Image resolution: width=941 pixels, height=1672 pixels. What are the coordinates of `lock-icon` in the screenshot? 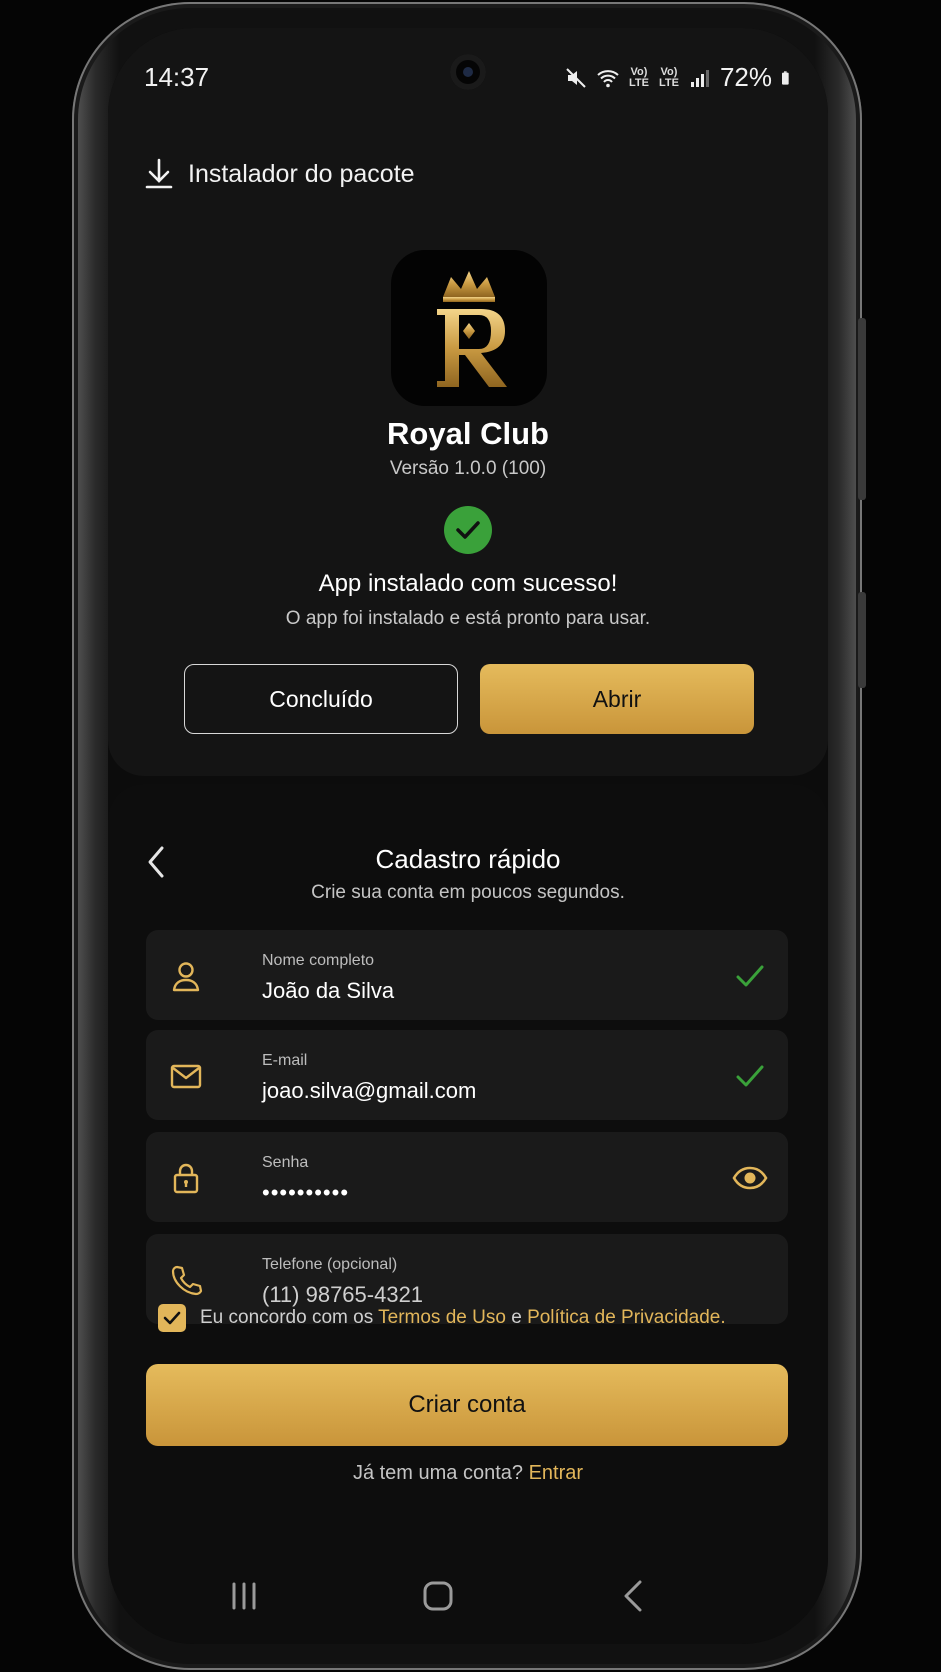 It's located at (186, 1178).